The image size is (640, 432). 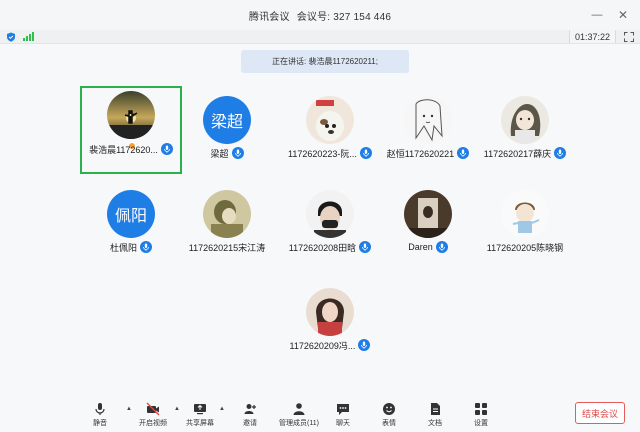 What do you see at coordinates (389, 417) in the screenshot?
I see `reaction-button: 表情` at bounding box center [389, 417].